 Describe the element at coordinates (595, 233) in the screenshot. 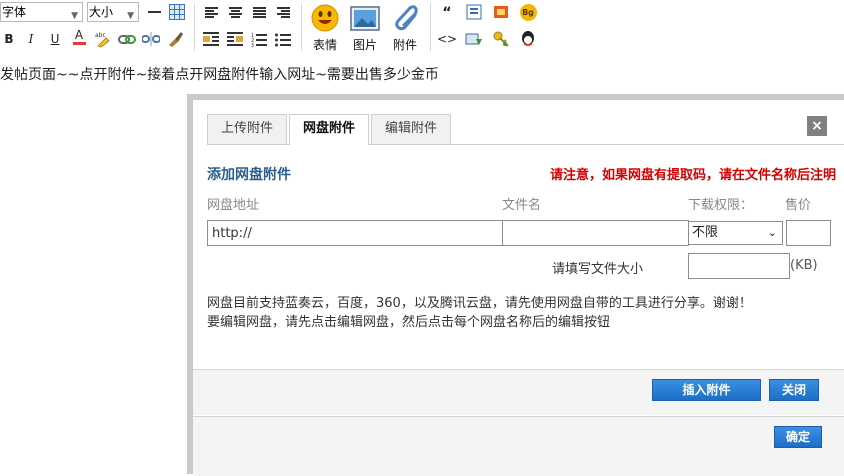

I see `filename-input` at that location.